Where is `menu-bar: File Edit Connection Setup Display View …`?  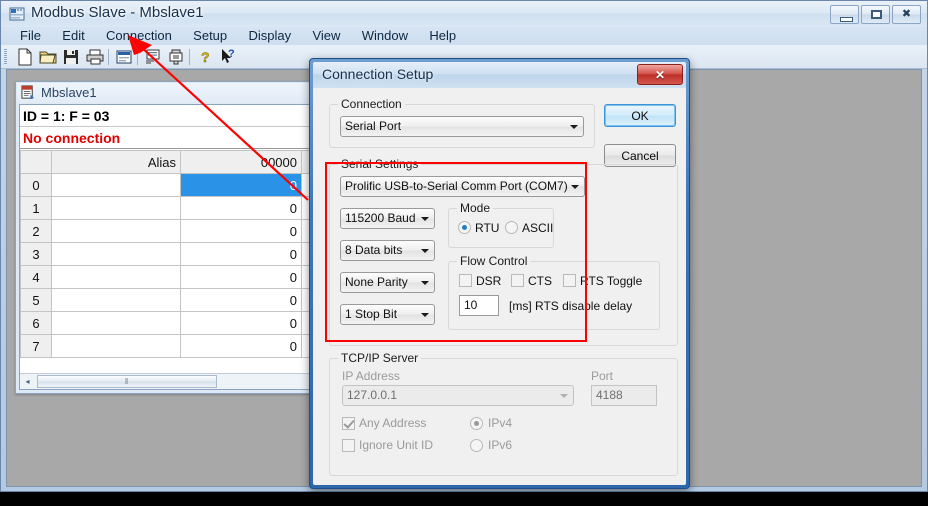 menu-bar: File Edit Connection Setup Display View … is located at coordinates (464, 36).